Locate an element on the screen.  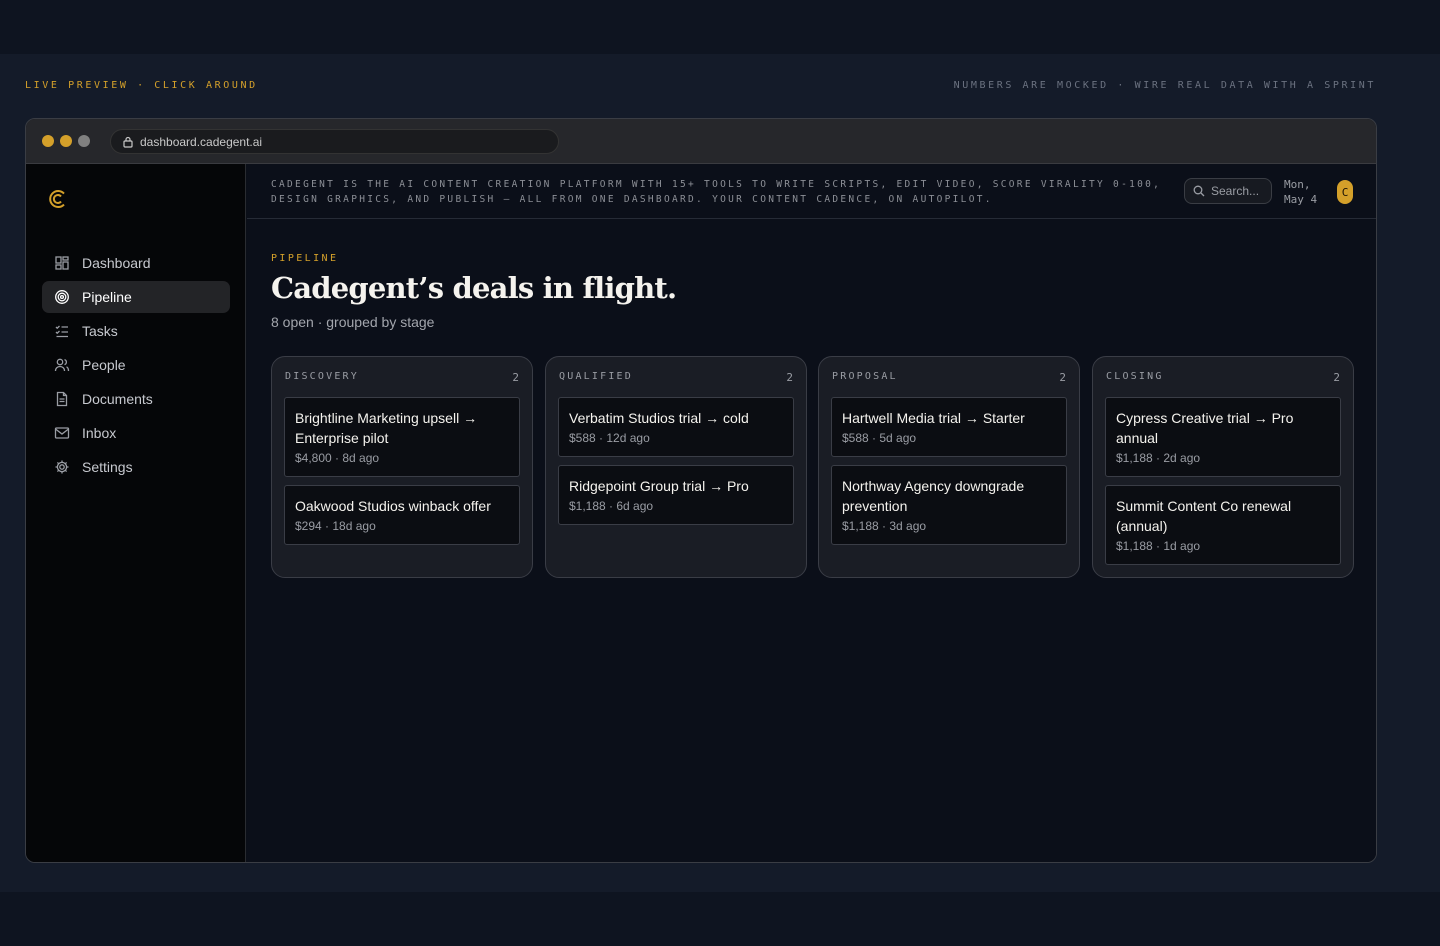
sidebar-item-people: People is located at coordinates (136, 365).